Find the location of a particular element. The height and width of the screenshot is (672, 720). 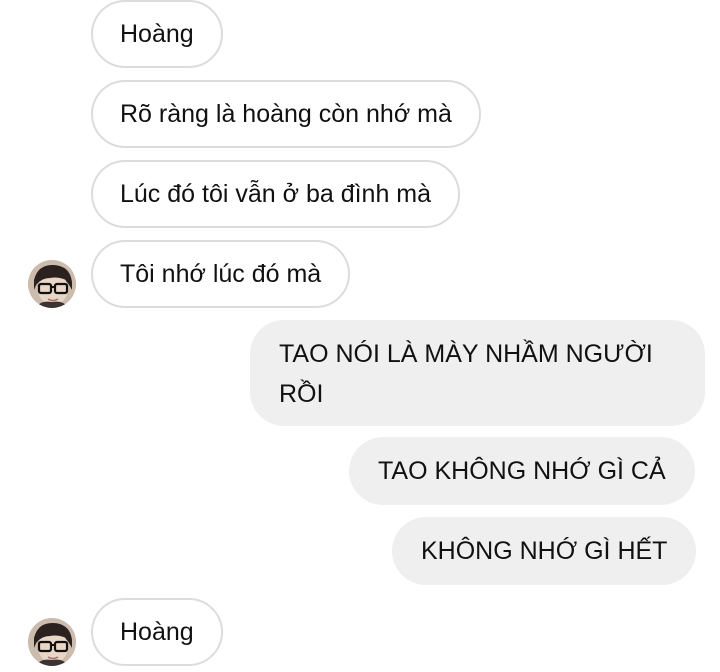

incoming-message-bubble: Rõ ràng là hoàng còn nhớ mà is located at coordinates (286, 114).